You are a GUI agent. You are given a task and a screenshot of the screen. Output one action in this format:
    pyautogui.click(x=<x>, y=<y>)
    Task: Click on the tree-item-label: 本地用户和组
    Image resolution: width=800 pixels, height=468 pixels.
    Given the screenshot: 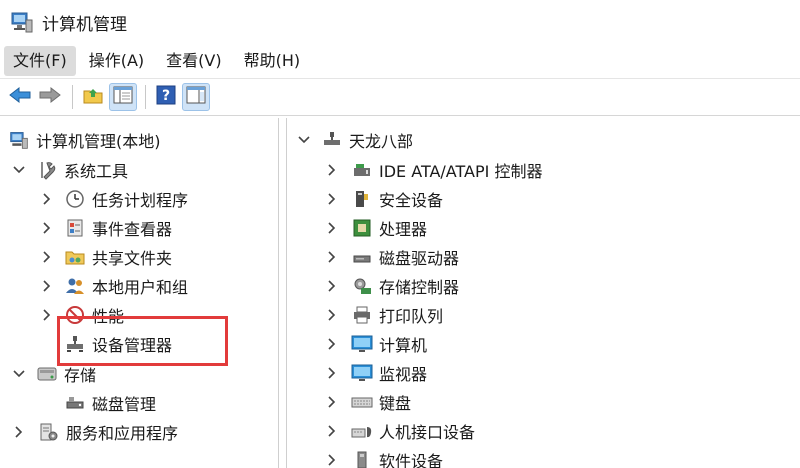 What is the action you would take?
    pyautogui.click(x=140, y=287)
    